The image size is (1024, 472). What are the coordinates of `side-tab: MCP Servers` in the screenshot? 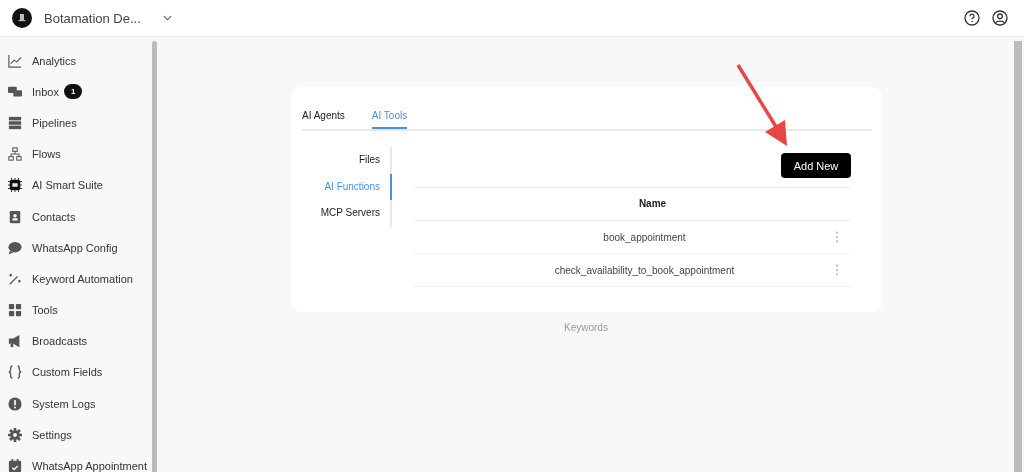 It's located at (347, 213).